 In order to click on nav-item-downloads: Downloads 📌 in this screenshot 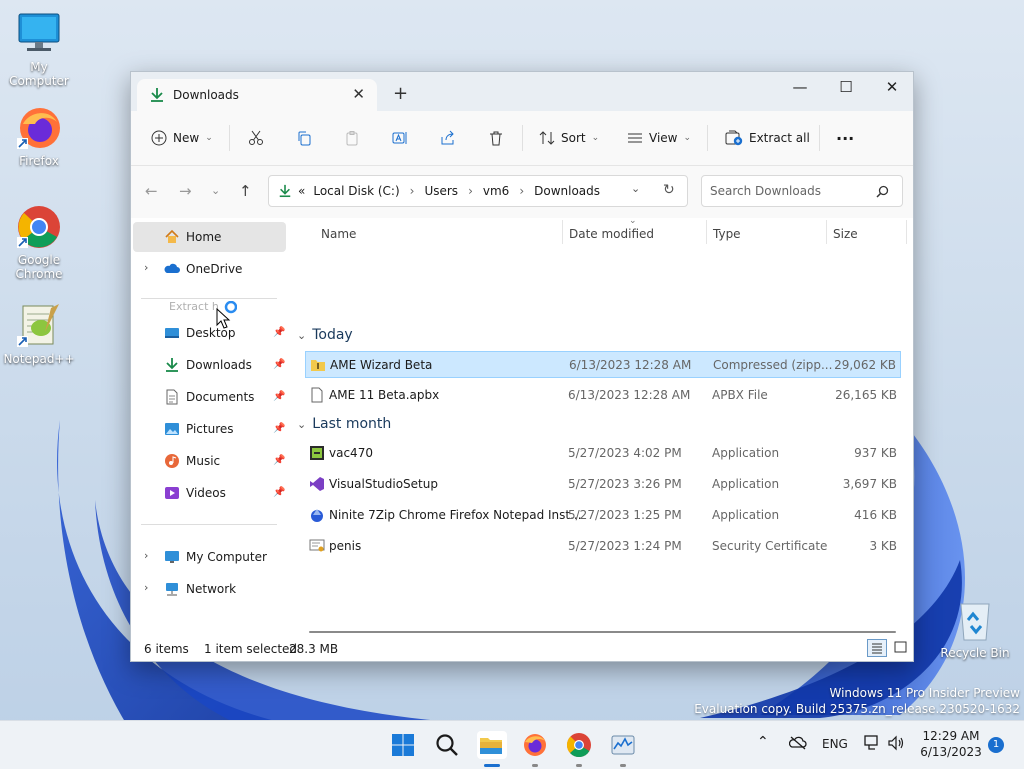, I will do `click(209, 365)`.